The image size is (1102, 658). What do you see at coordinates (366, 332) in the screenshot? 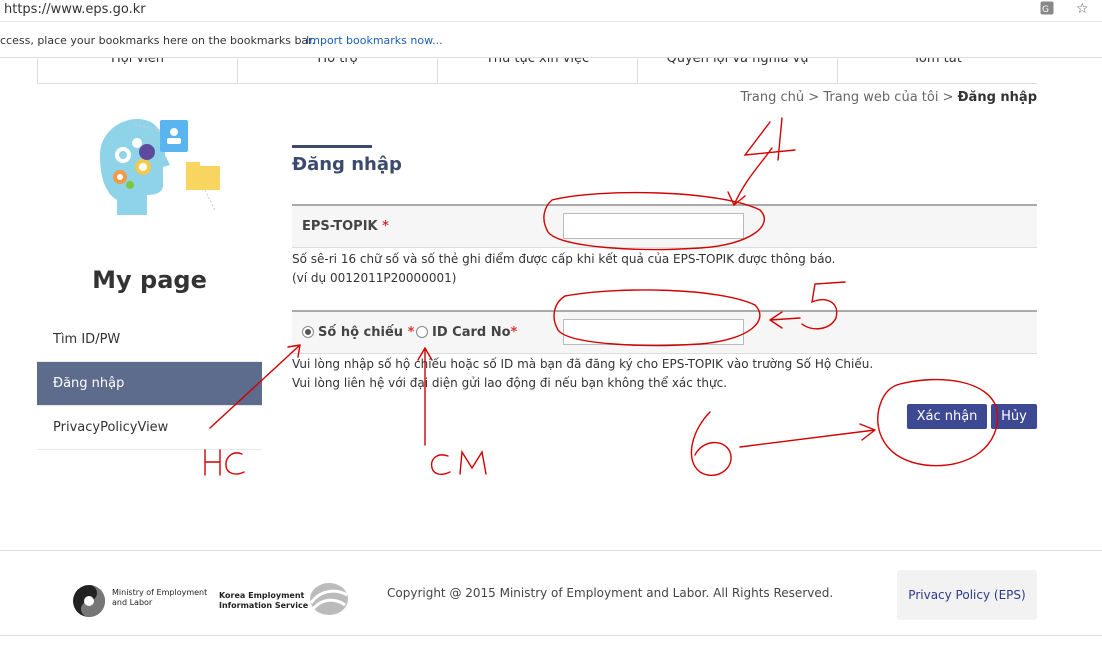
I see `passport-label: Số hộ chiếu *` at bounding box center [366, 332].